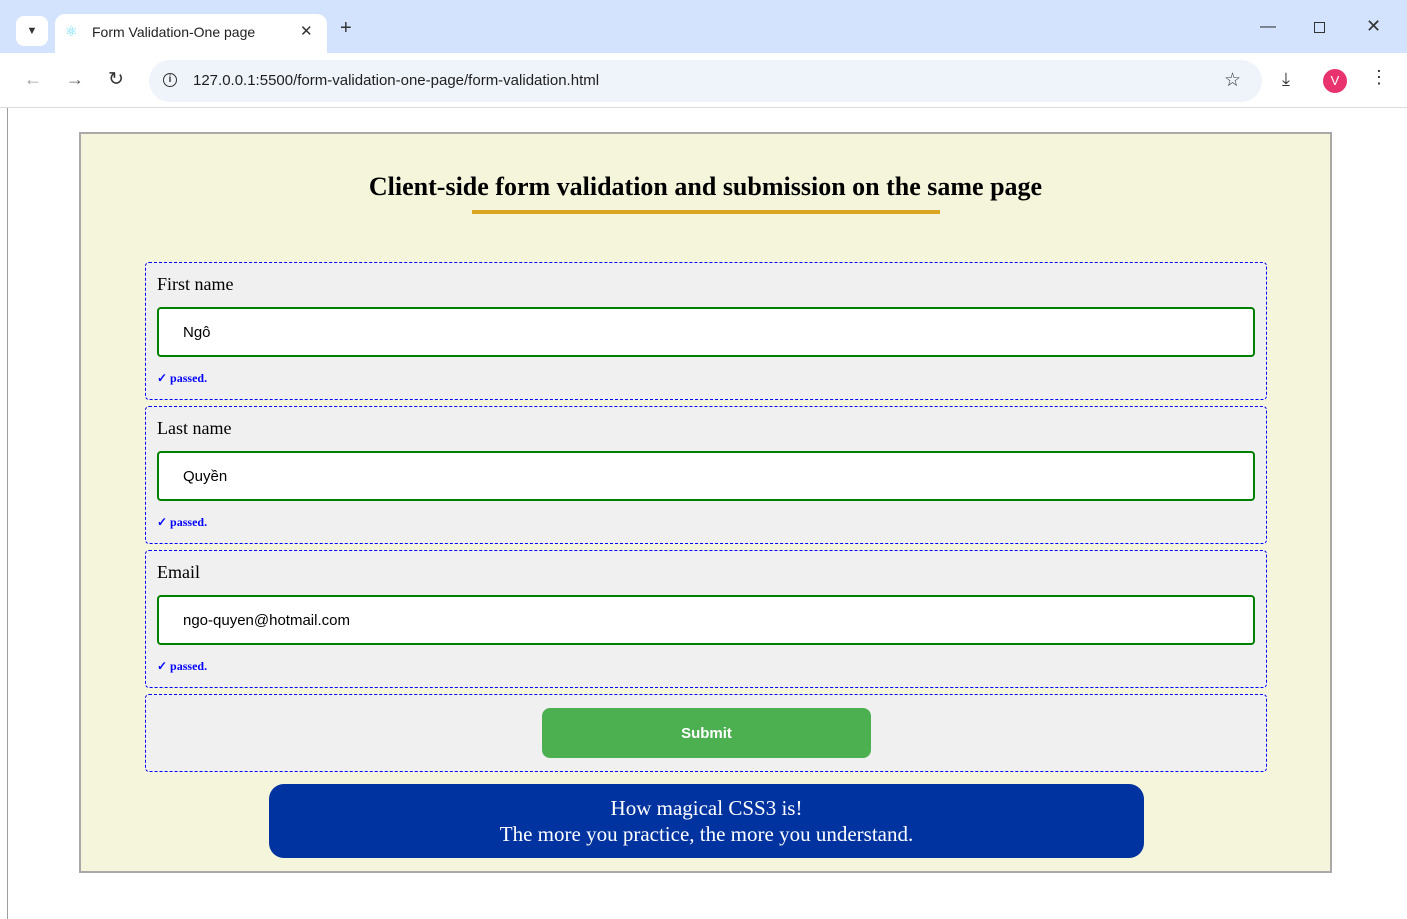  I want to click on last-name-status: ✓ passed., so click(182, 522).